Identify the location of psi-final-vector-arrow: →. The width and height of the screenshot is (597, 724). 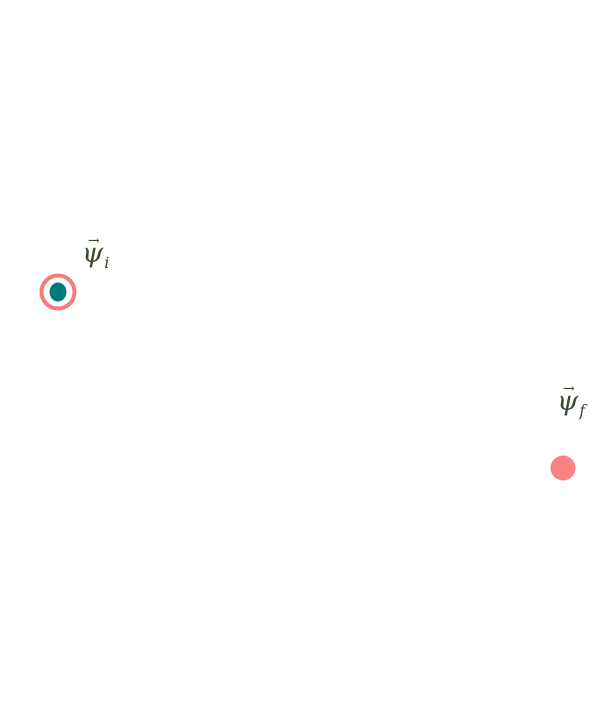
(569, 389).